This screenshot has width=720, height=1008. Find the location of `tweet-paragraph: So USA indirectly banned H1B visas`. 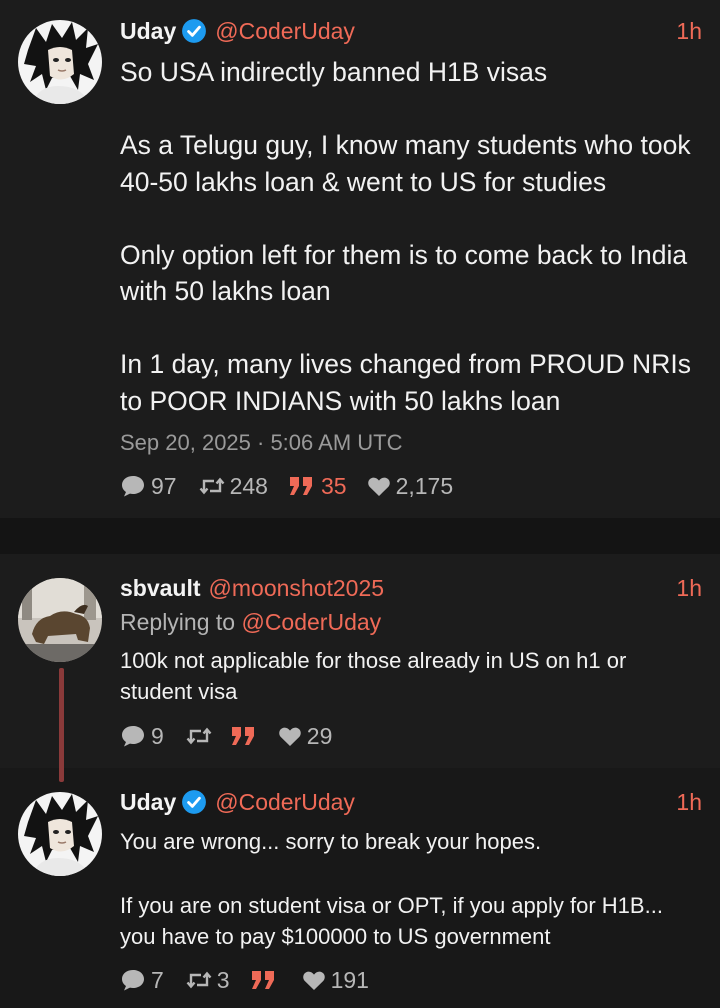

tweet-paragraph: So USA indirectly banned H1B visas is located at coordinates (334, 72).